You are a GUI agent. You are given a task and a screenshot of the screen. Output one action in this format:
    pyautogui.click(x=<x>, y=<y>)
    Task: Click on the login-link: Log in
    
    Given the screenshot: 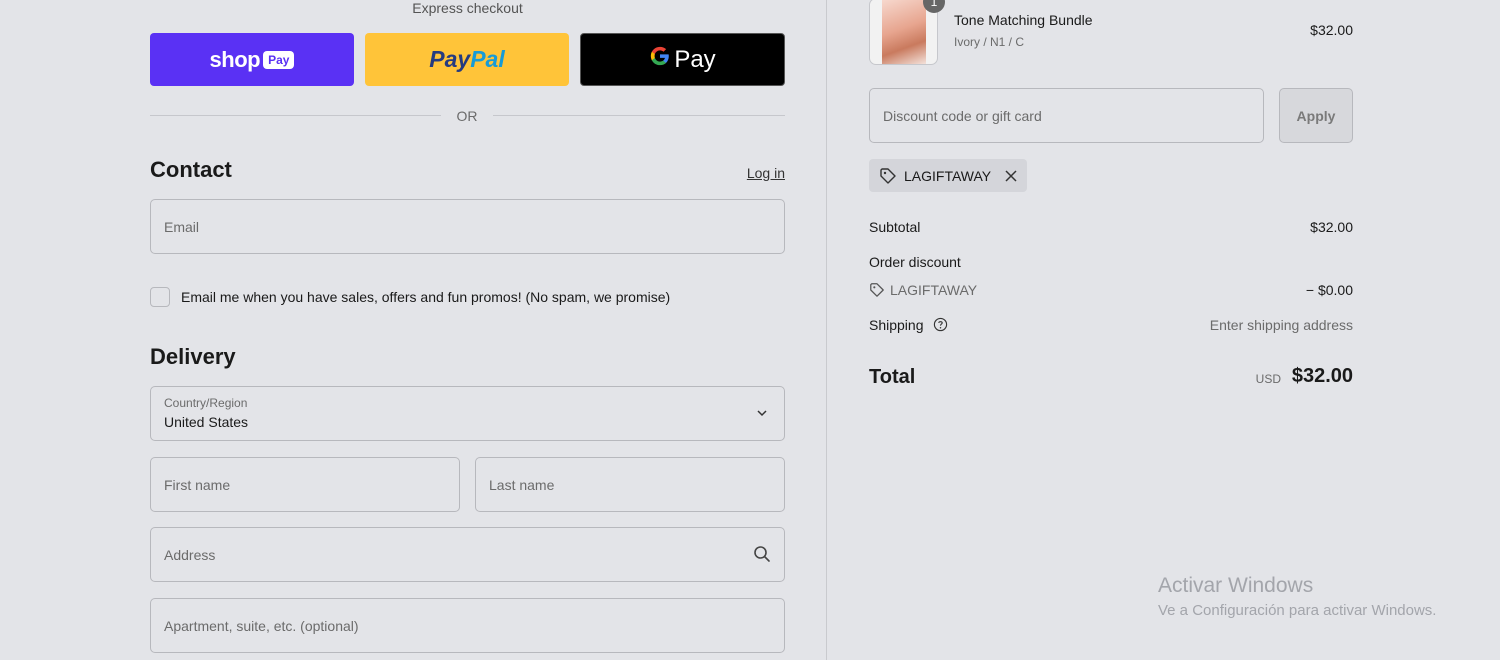 What is the action you would take?
    pyautogui.click(x=766, y=173)
    